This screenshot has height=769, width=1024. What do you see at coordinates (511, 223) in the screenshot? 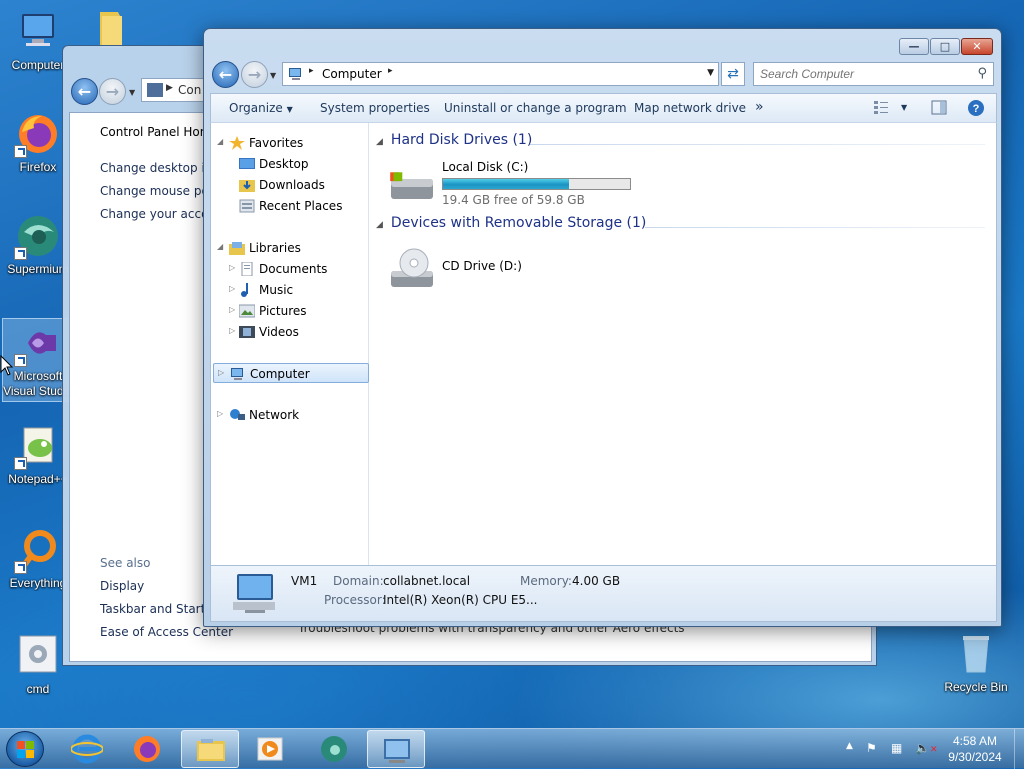
I see `group-header-removable: ◢ Devices with Removable Storage (1)` at bounding box center [511, 223].